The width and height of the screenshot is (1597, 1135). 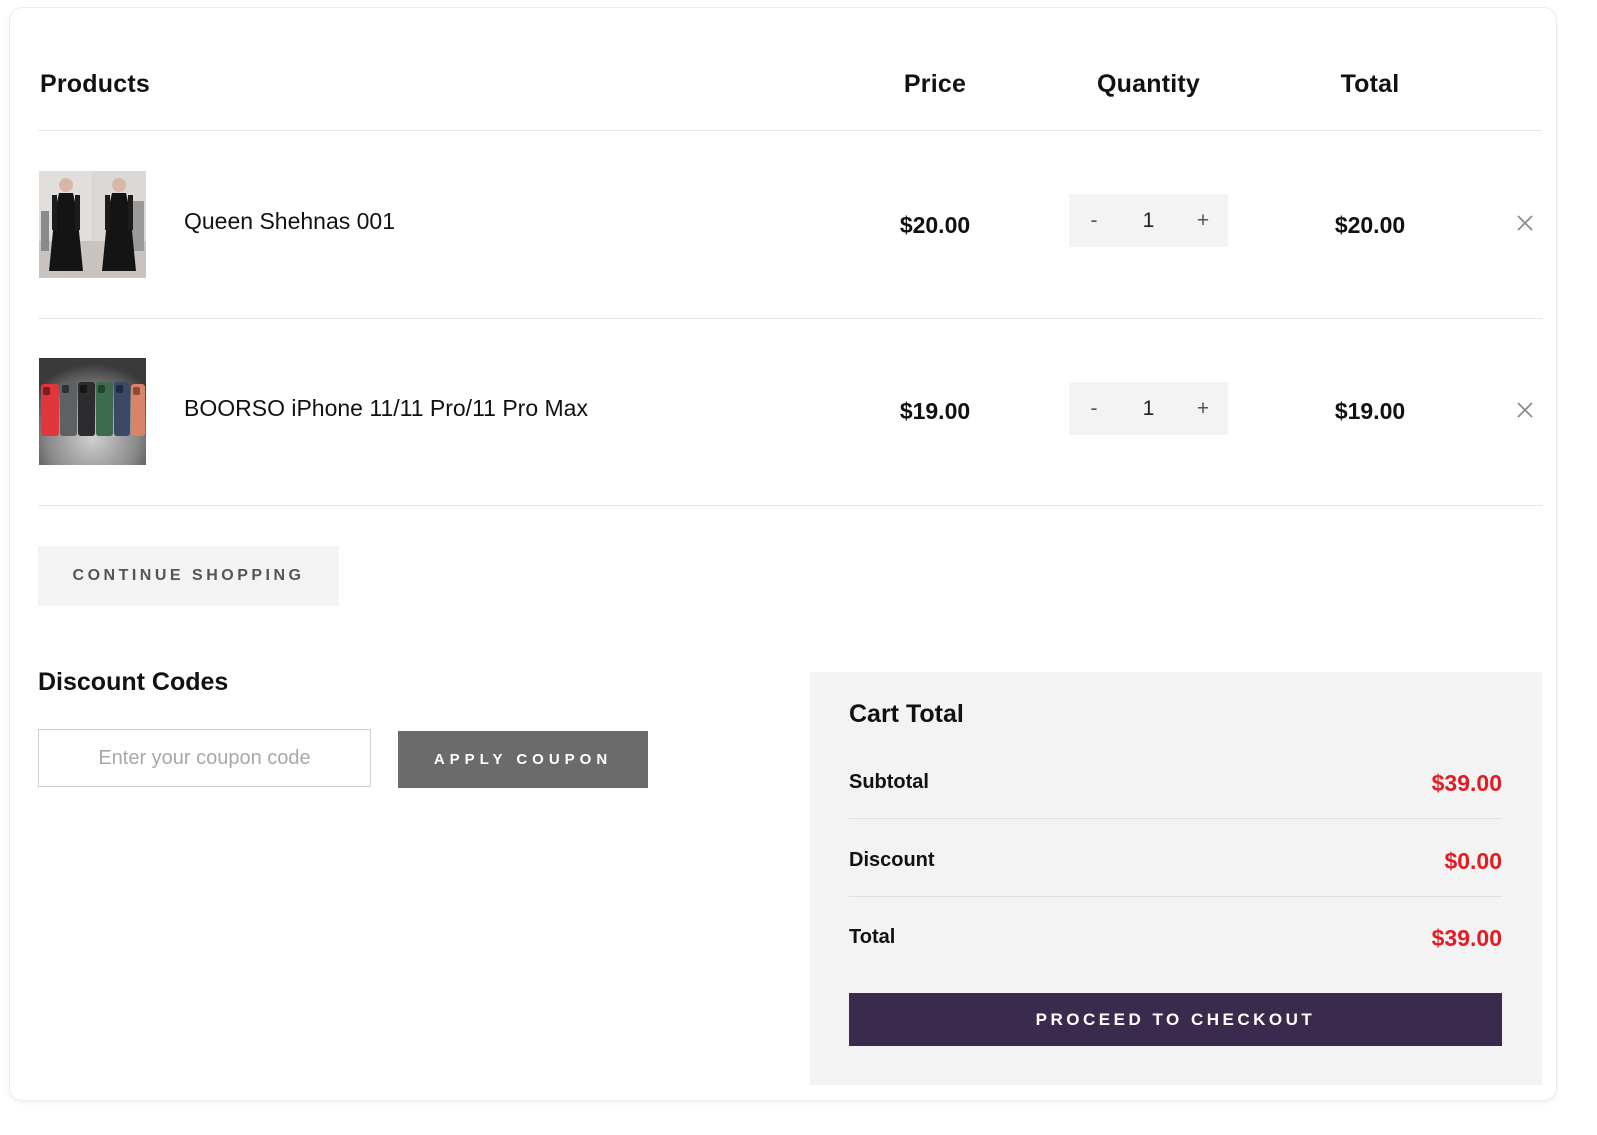 I want to click on total-value: $39.00, so click(x=1466, y=938).